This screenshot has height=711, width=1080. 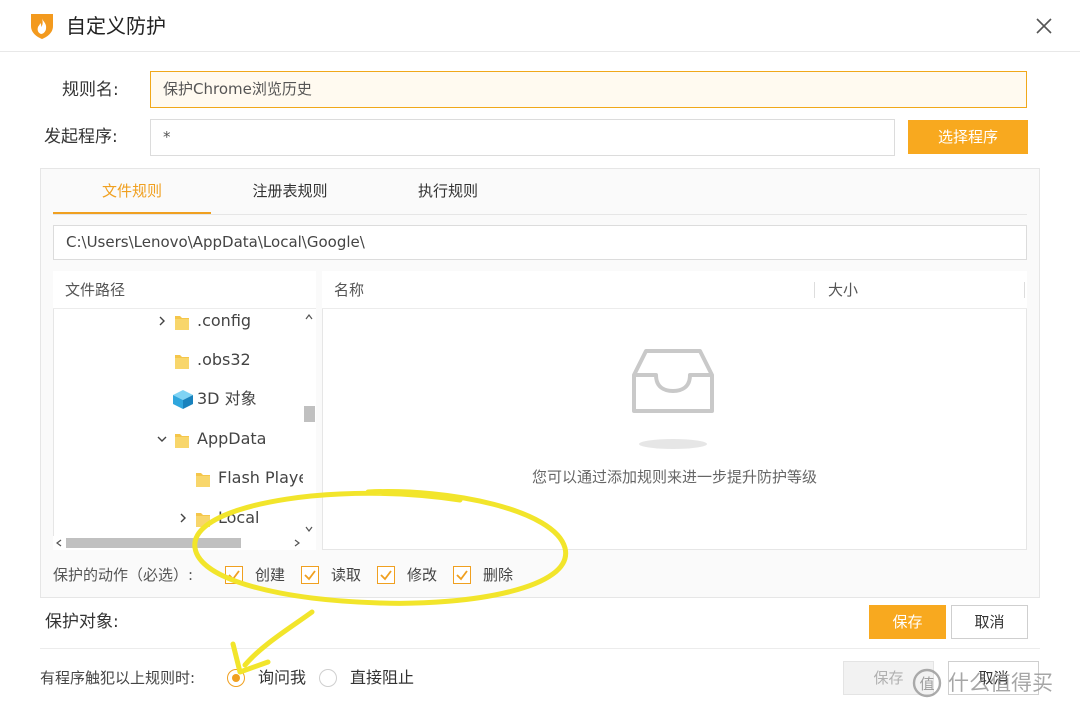 What do you see at coordinates (989, 622) in the screenshot?
I see `cancel-rule-button: 取消` at bounding box center [989, 622].